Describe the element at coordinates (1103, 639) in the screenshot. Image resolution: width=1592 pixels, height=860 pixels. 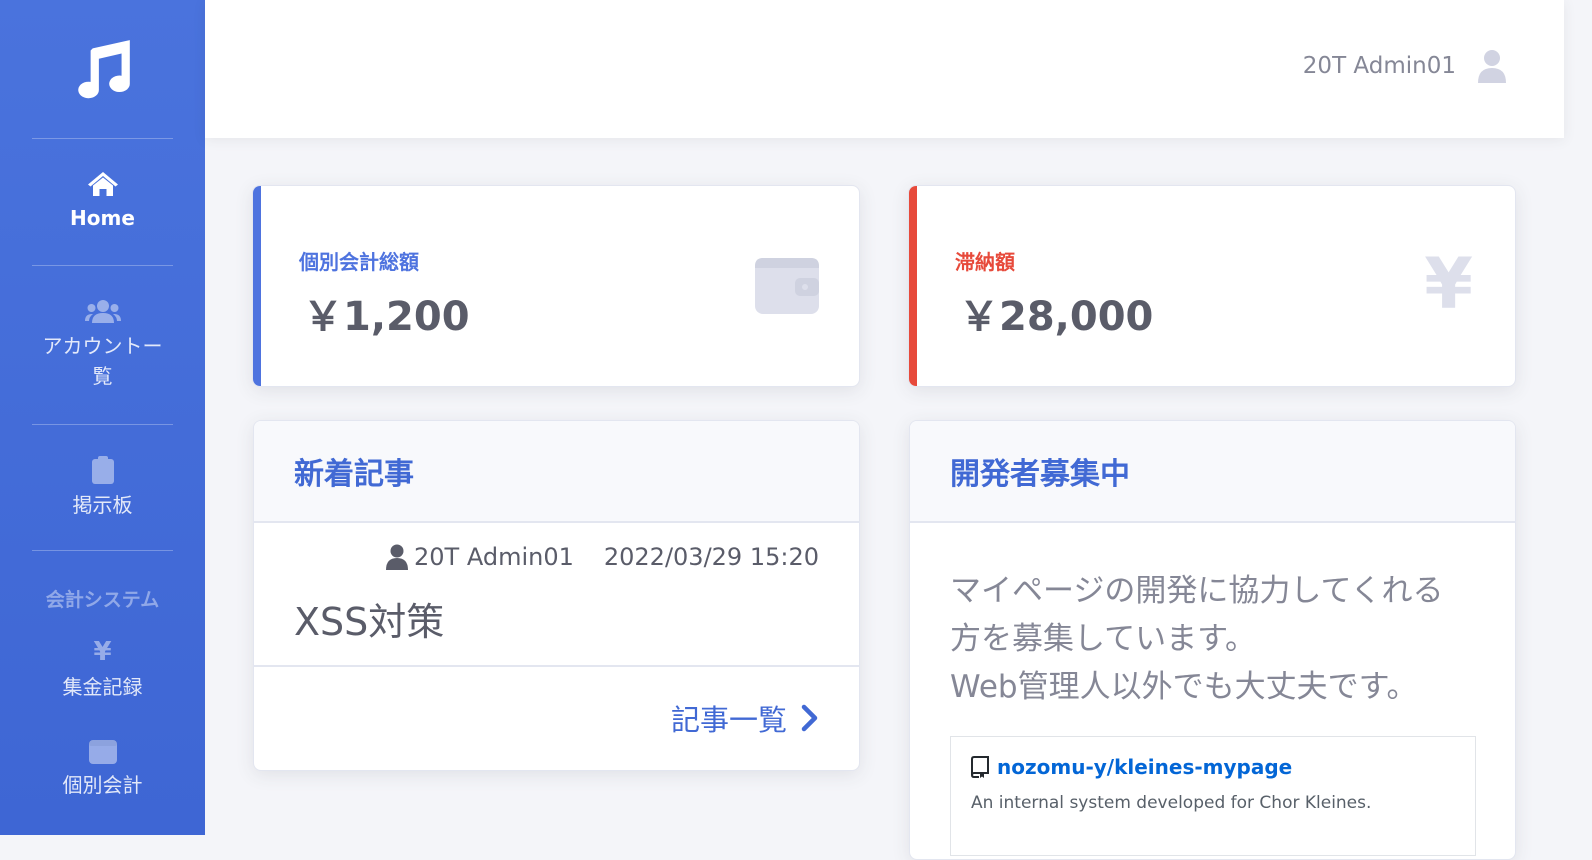
I see `recruit-line: 方を募集しています。` at that location.